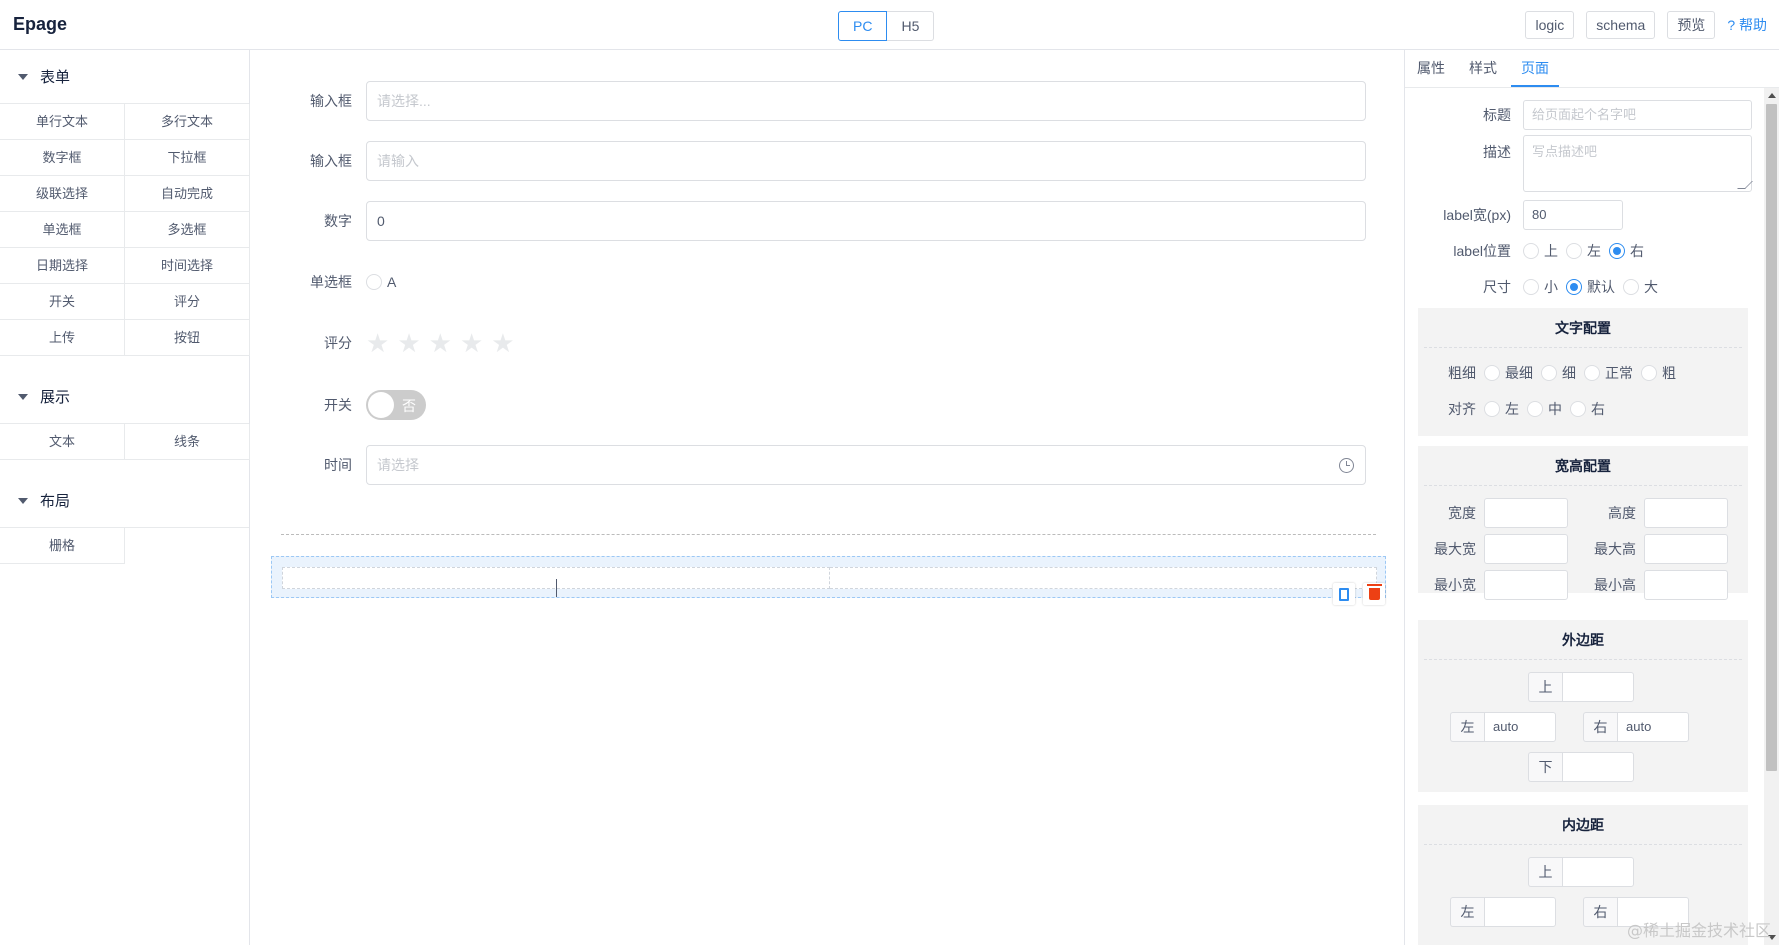 This screenshot has height=945, width=1779. I want to click on min-size-row: 最小宽 最小高, so click(1573, 585).